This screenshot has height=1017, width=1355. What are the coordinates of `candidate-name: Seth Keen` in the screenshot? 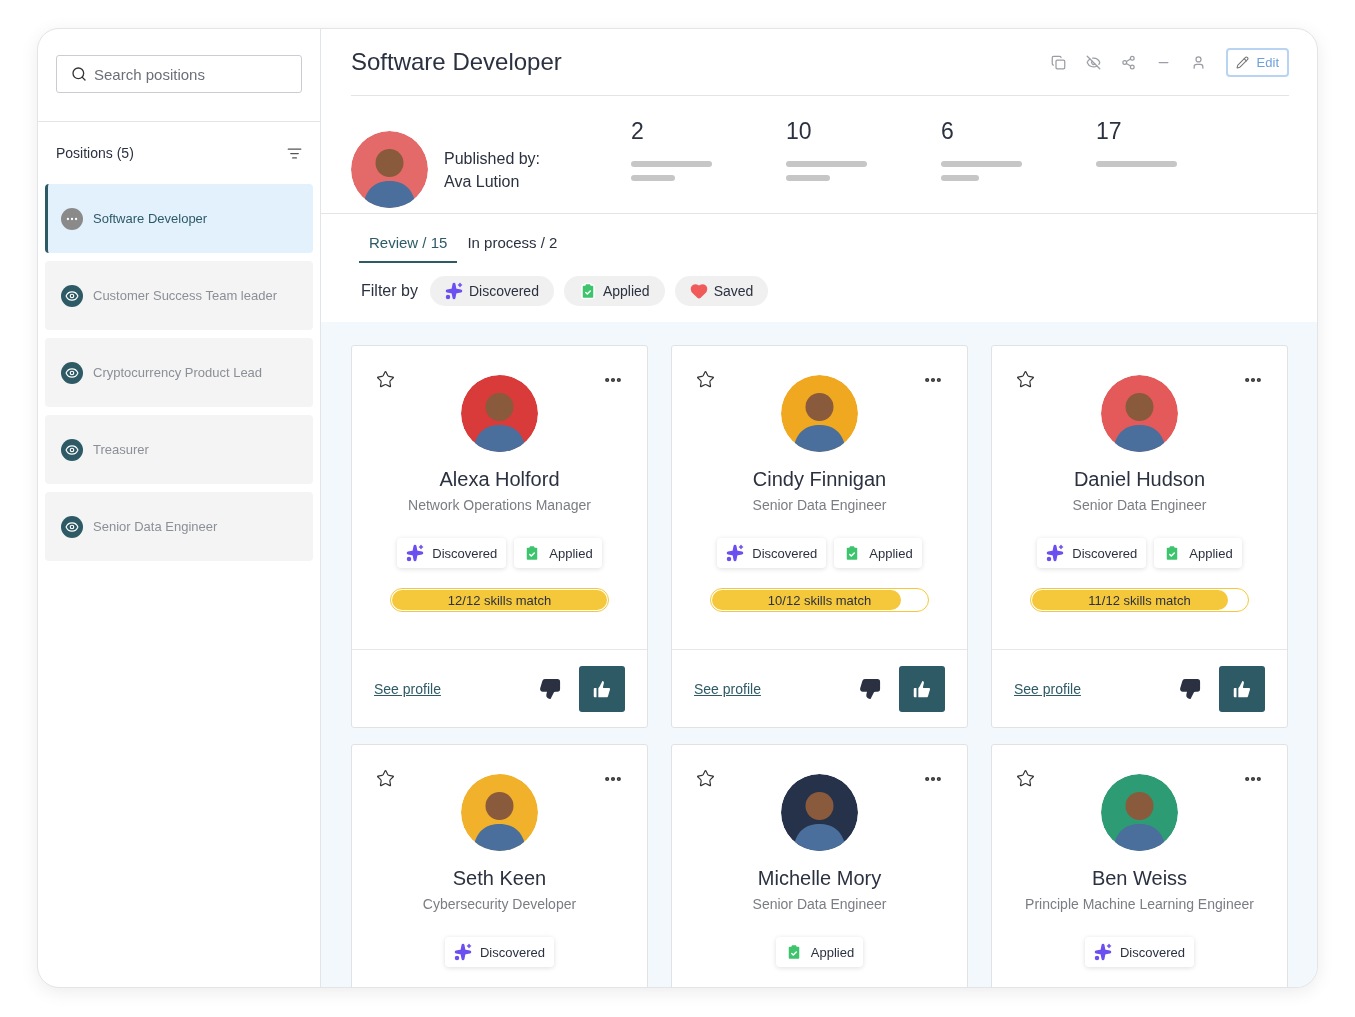 It's located at (499, 878).